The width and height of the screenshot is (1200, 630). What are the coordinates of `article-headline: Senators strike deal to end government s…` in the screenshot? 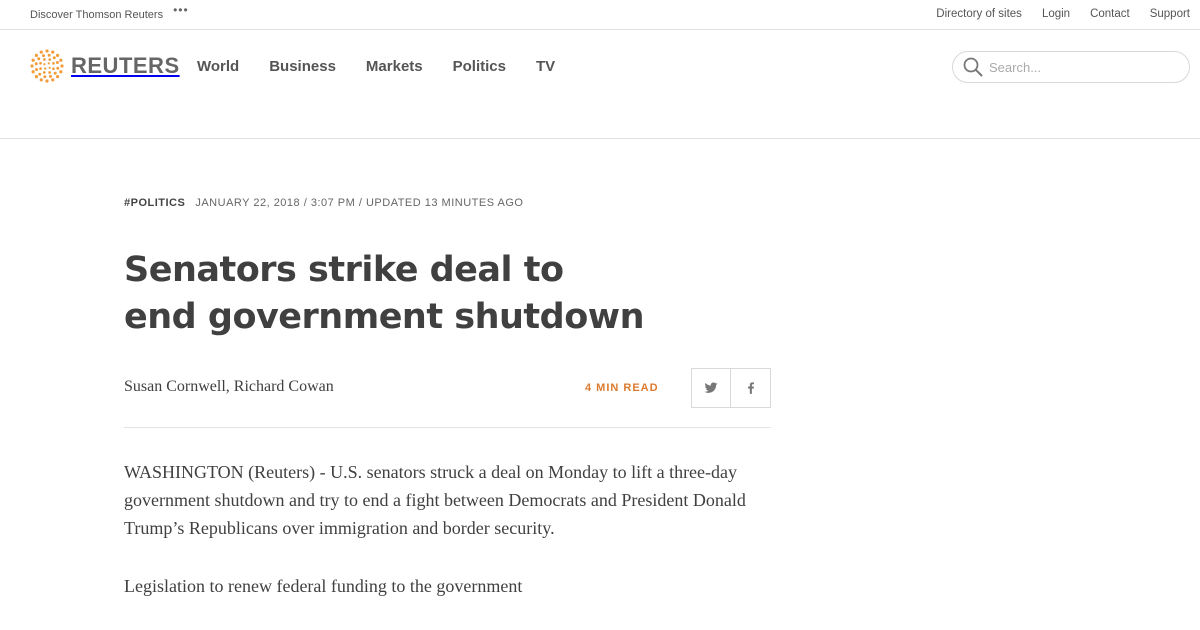 It's located at (384, 293).